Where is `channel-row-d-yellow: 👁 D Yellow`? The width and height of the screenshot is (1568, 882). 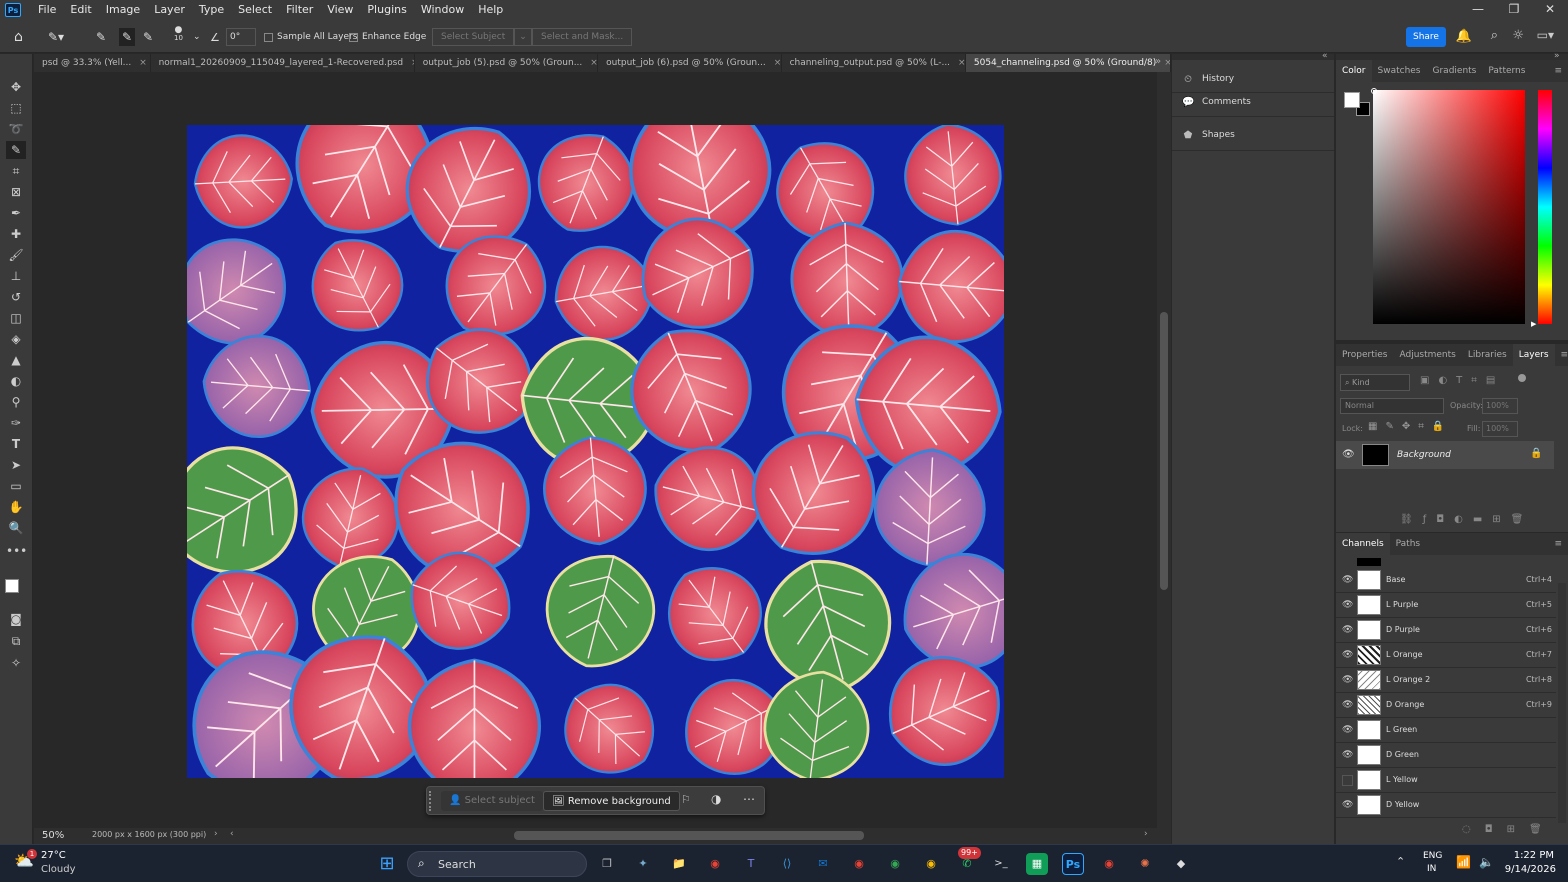
channel-row-d-yellow: 👁 D Yellow is located at coordinates (1446, 805).